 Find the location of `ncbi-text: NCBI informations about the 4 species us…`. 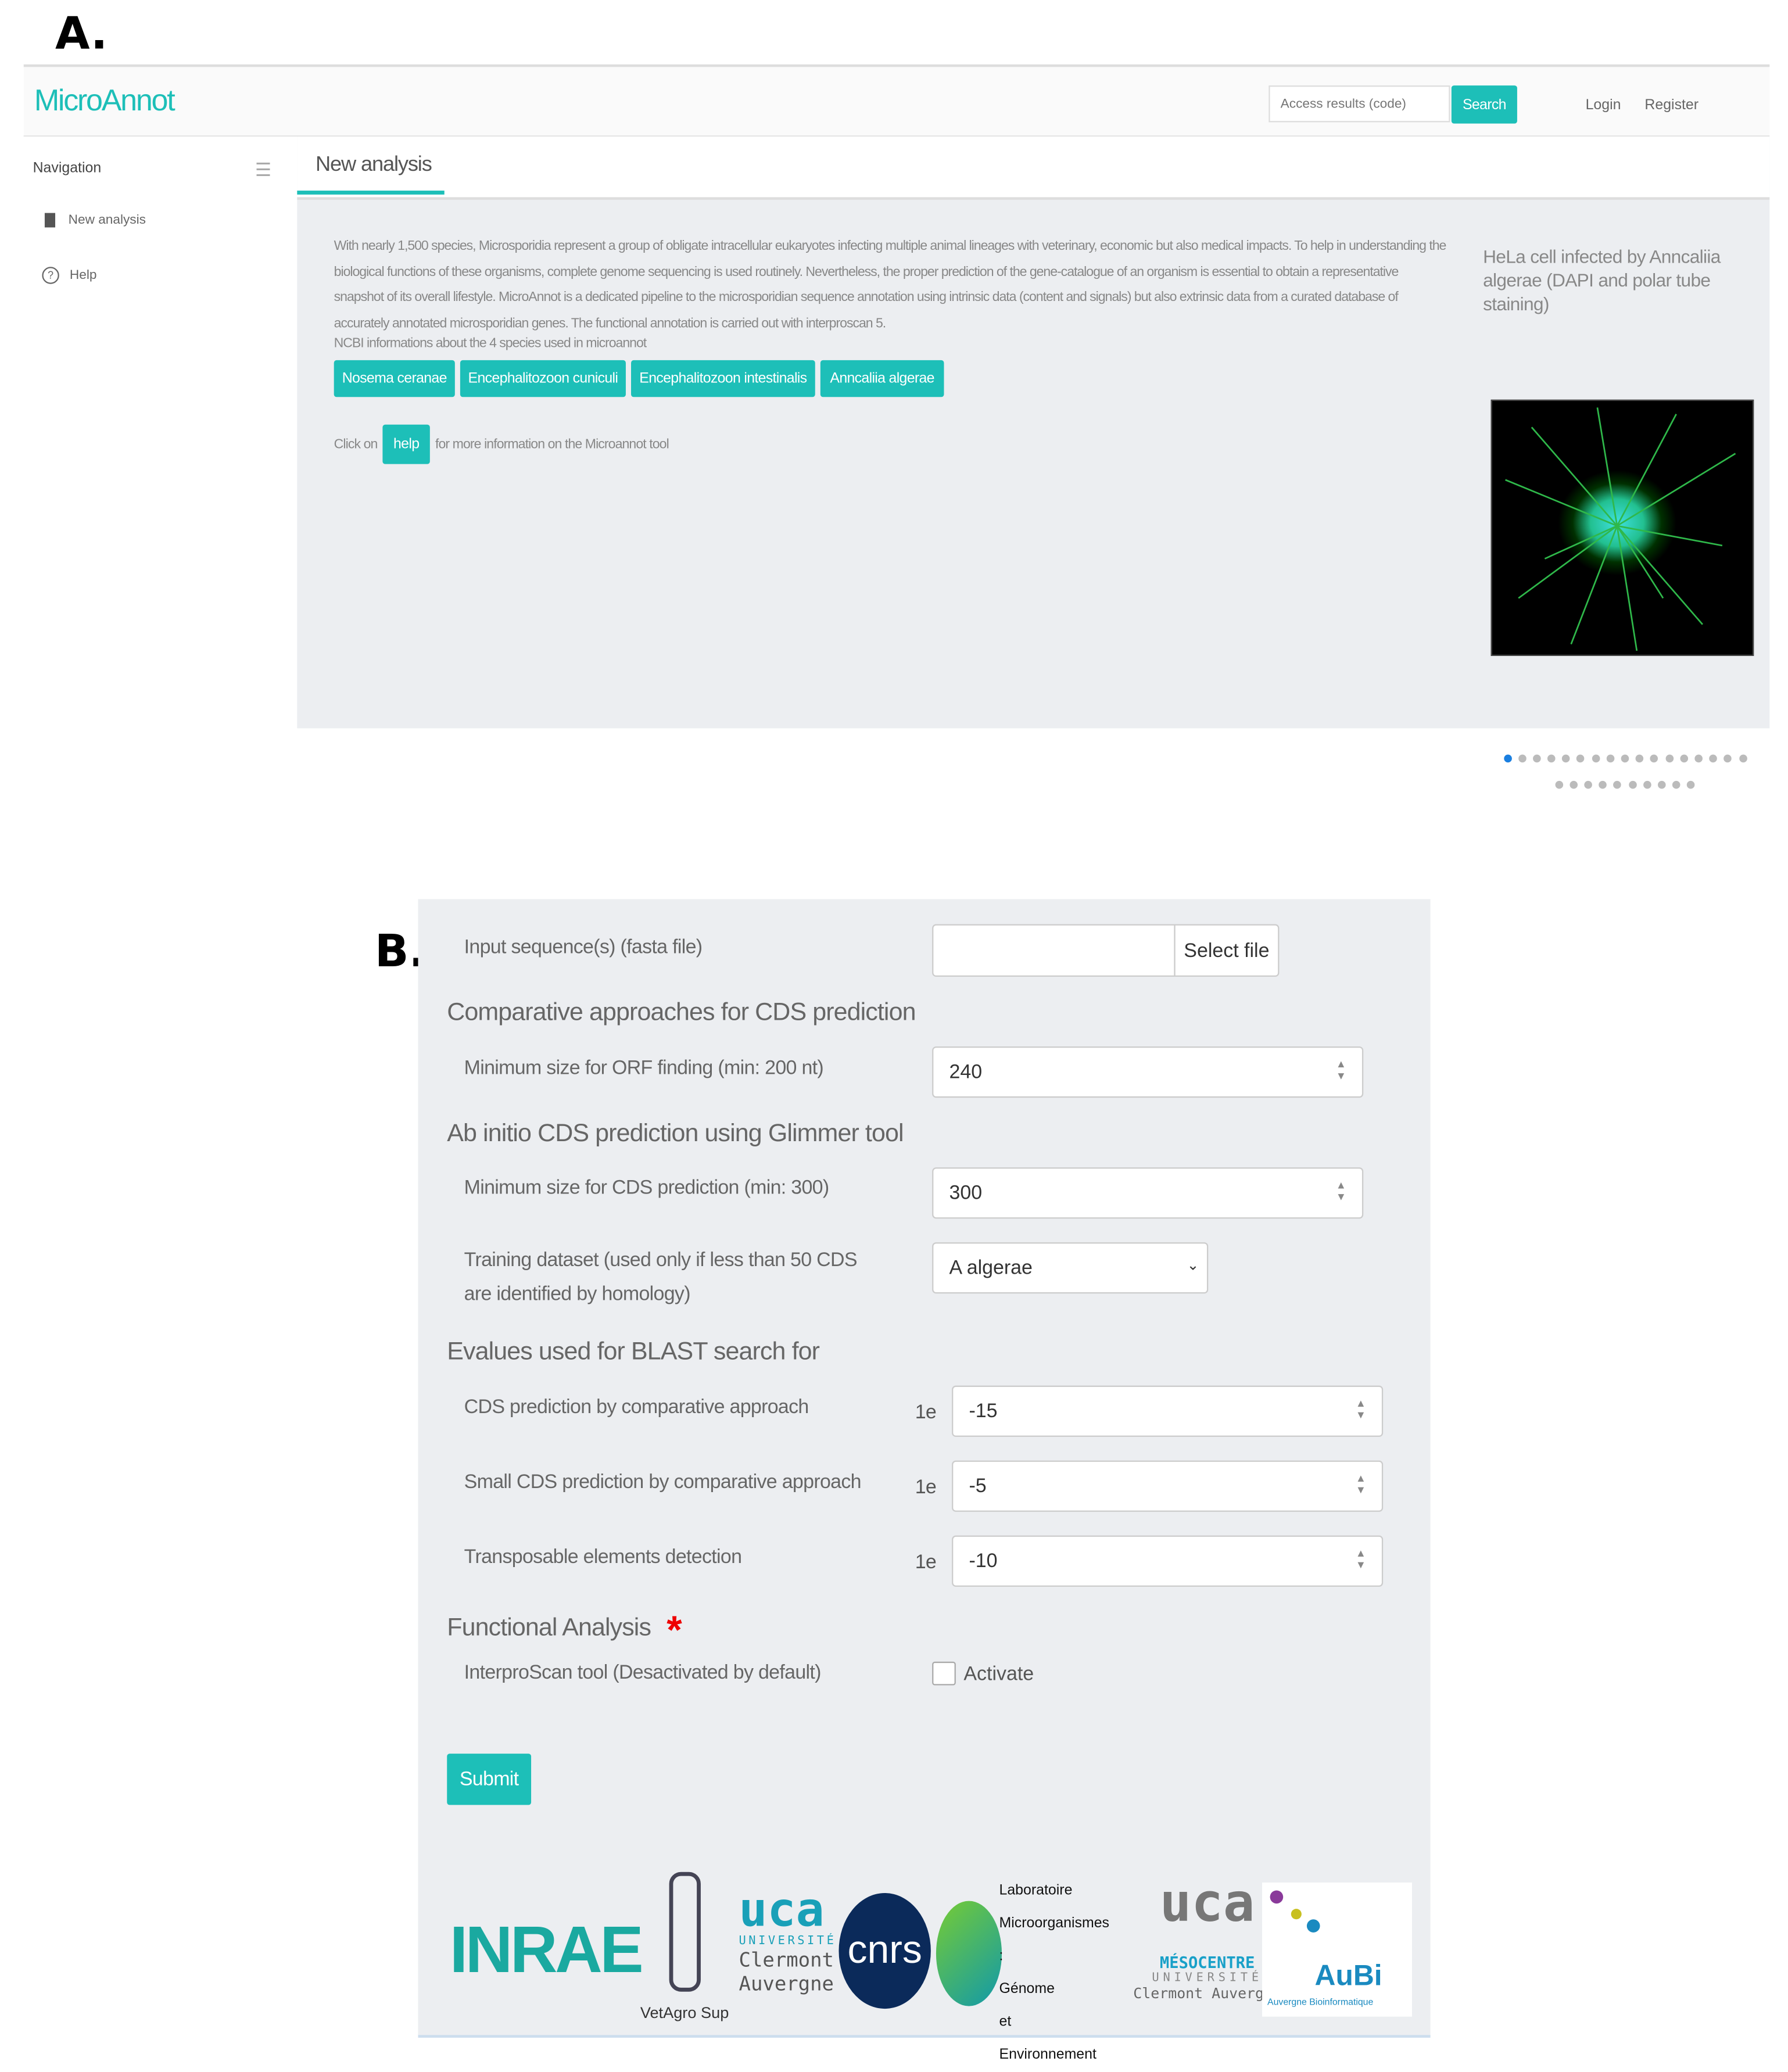

ncbi-text: NCBI informations about the 4 species us… is located at coordinates (491, 344).